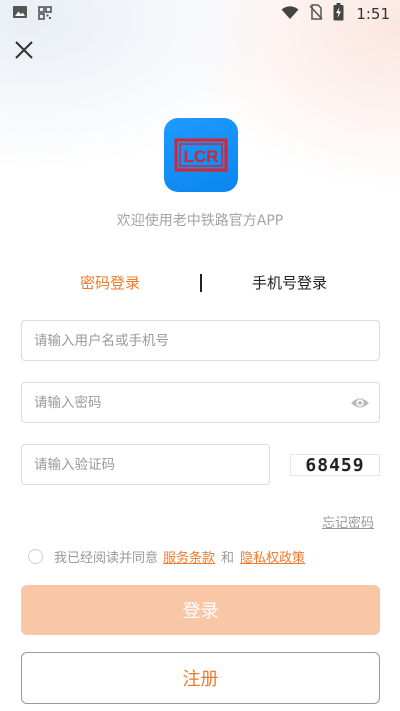 This screenshot has height=711, width=400. What do you see at coordinates (316, 14) in the screenshot?
I see `no-sim-icon` at bounding box center [316, 14].